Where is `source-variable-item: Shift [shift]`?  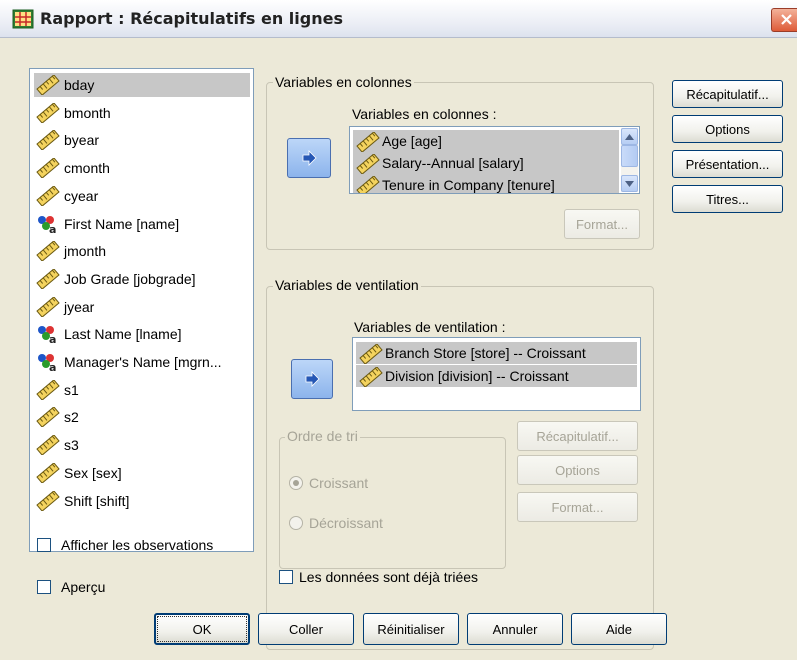 source-variable-item: Shift [shift] is located at coordinates (142, 501).